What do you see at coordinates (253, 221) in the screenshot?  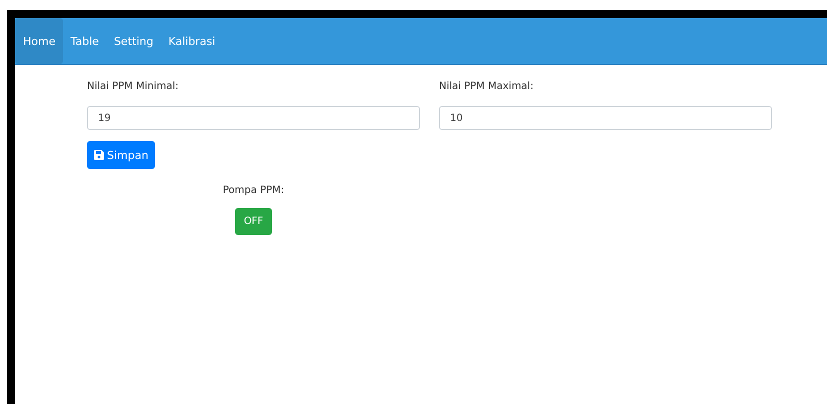 I see `pump-toggle-button: OFF` at bounding box center [253, 221].